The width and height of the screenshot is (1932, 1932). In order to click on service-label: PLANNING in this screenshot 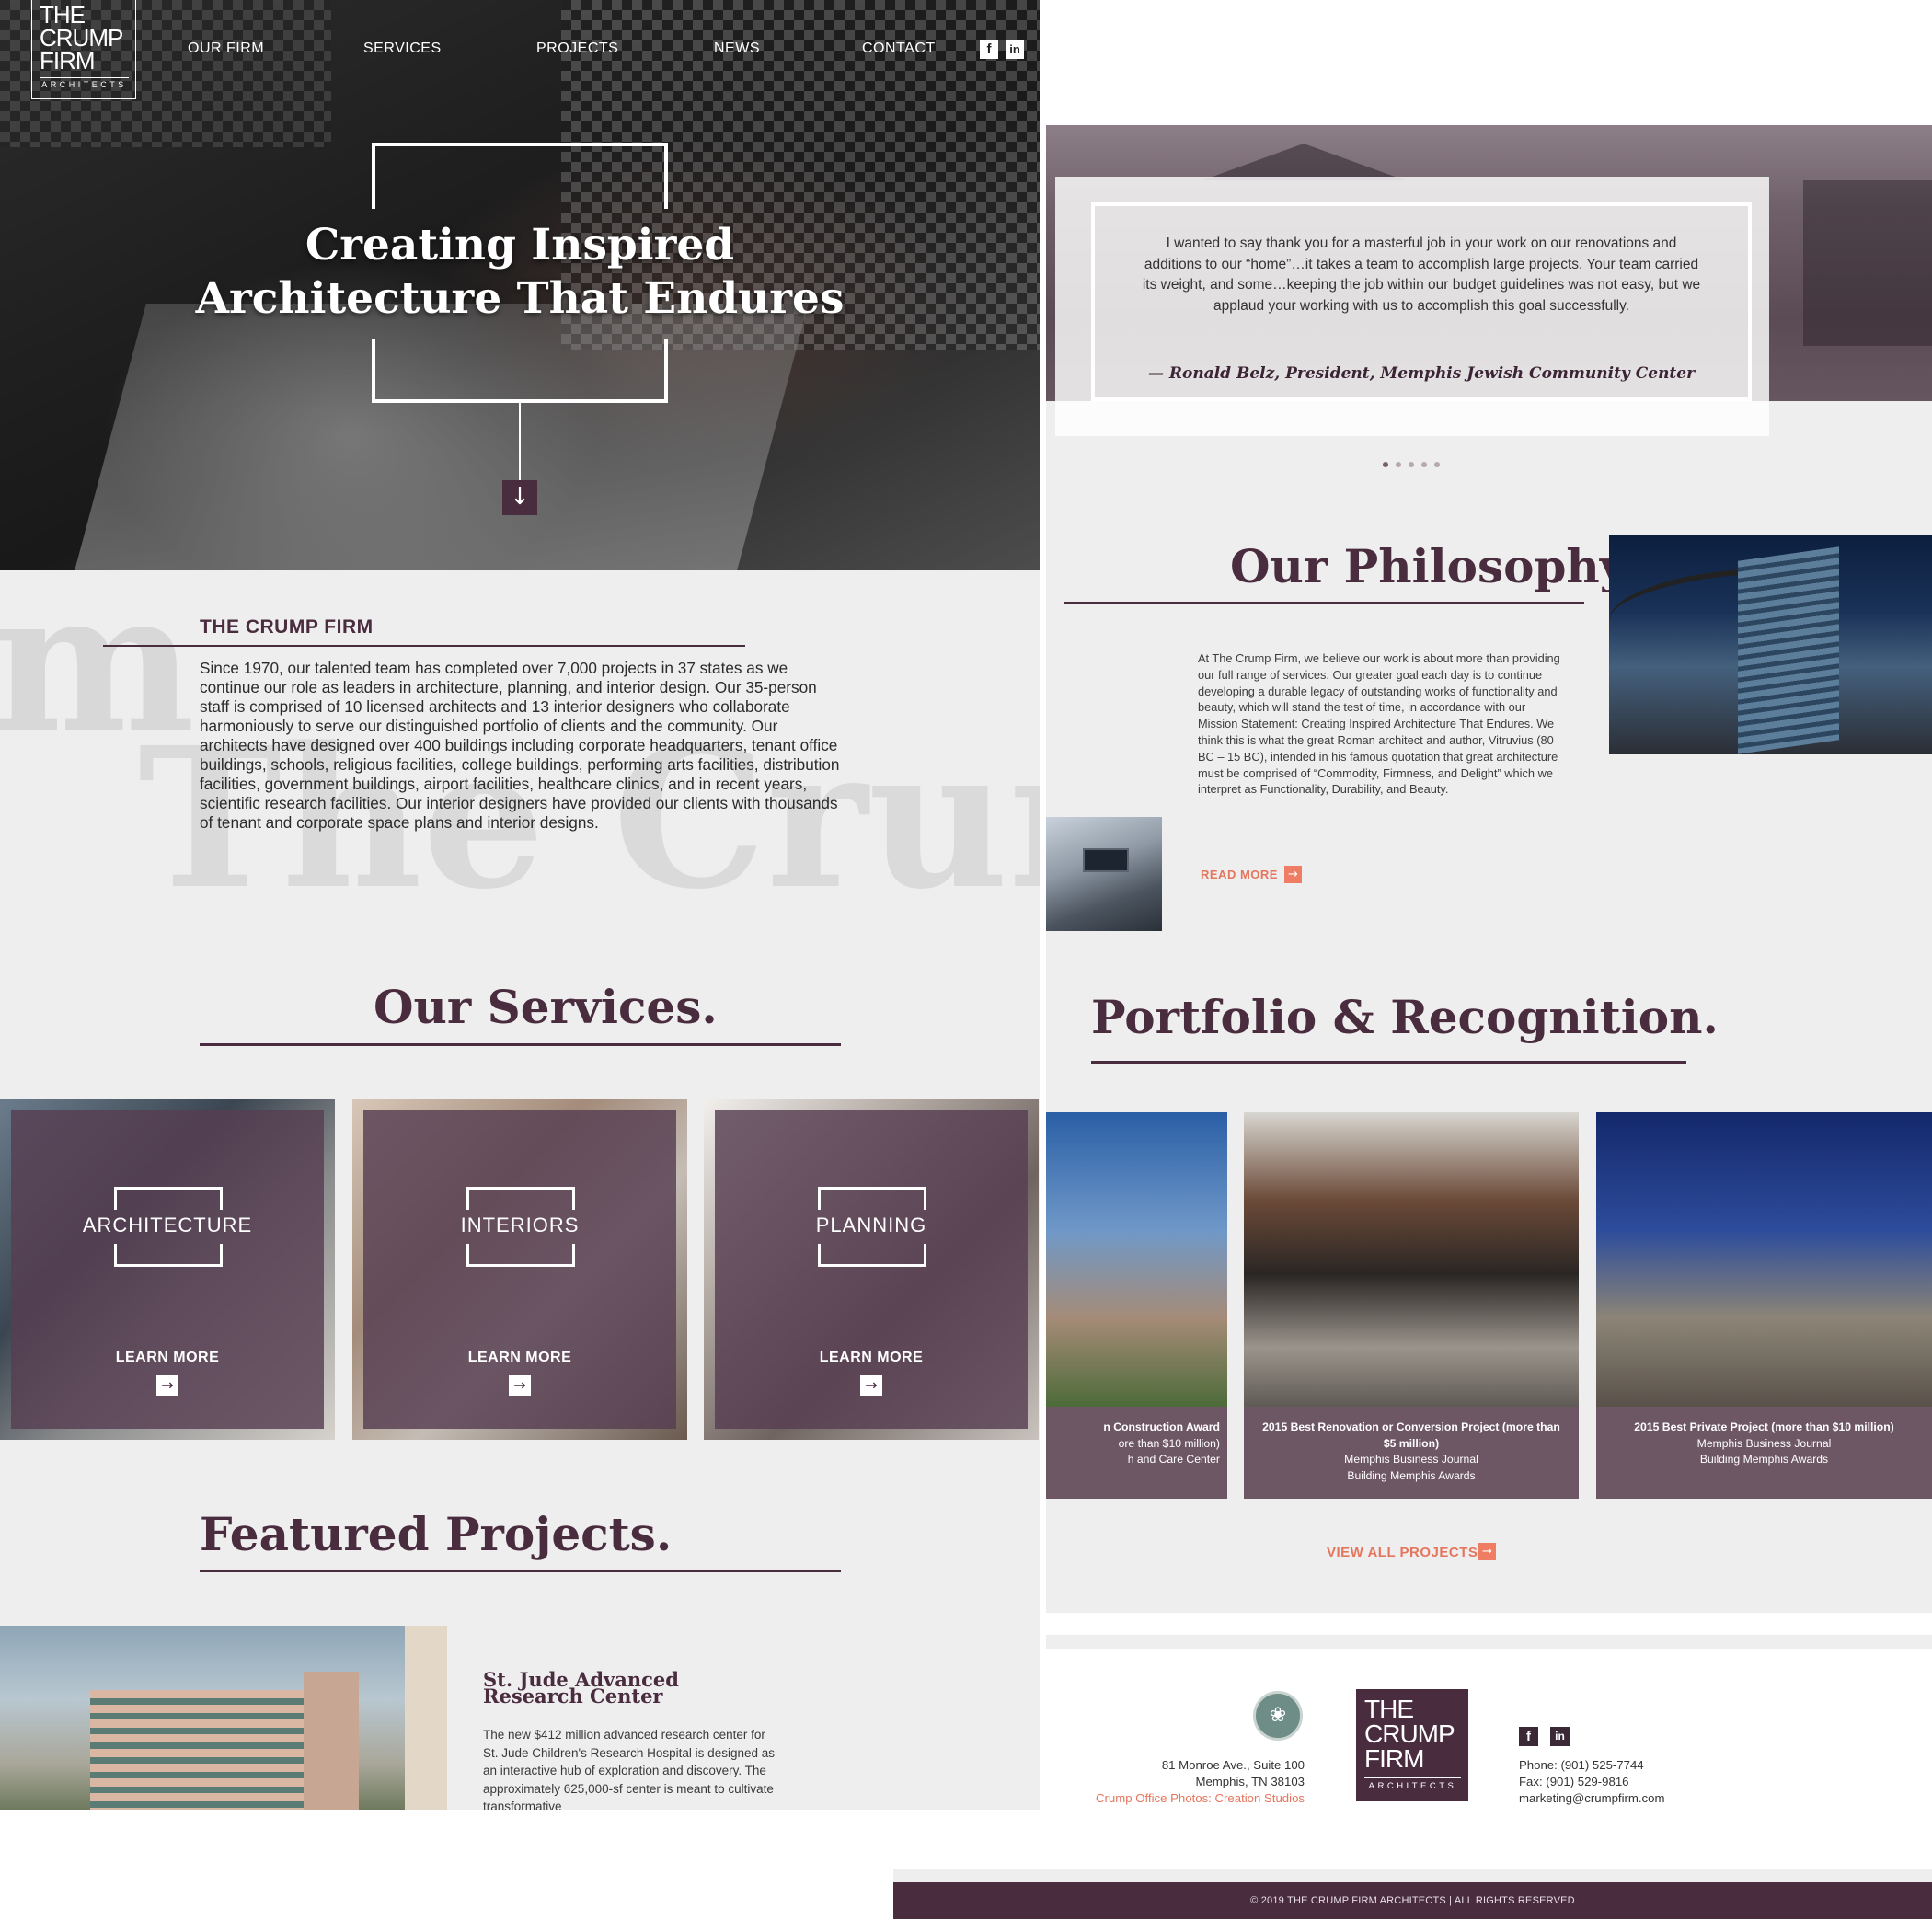, I will do `click(871, 1224)`.